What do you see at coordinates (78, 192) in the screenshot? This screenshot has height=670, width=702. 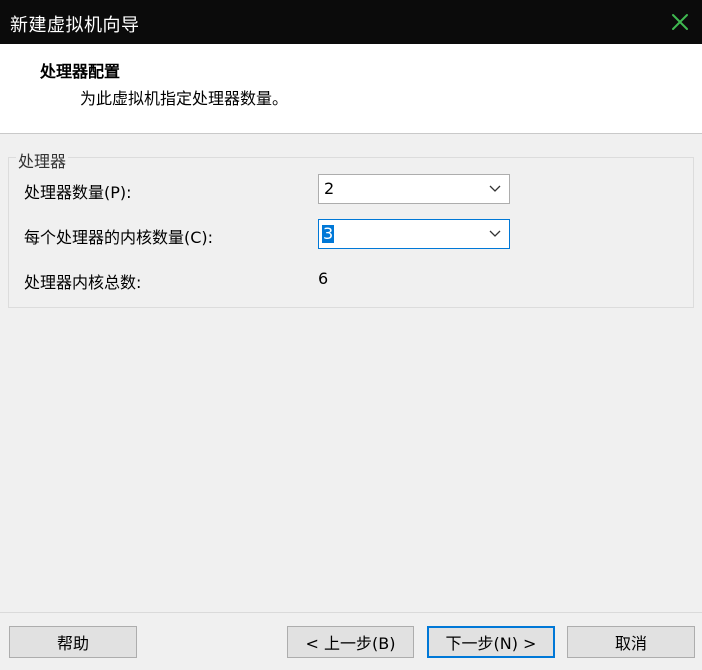 I see `processor-count-label: 处理器数量(P):` at bounding box center [78, 192].